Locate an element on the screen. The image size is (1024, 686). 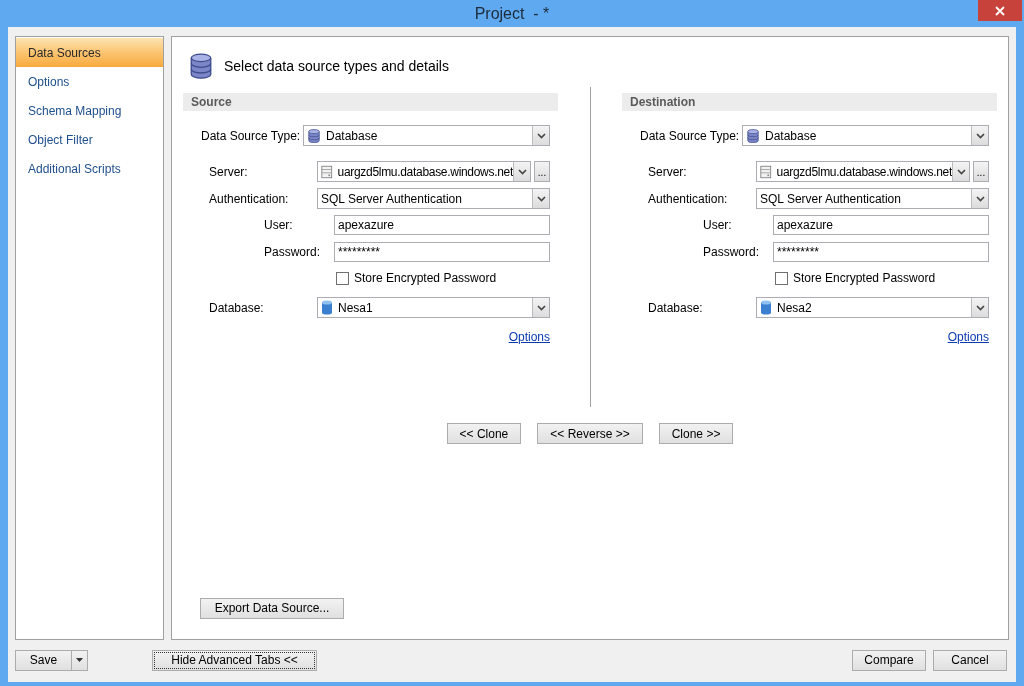
page-title: Select data source types and details is located at coordinates (336, 66).